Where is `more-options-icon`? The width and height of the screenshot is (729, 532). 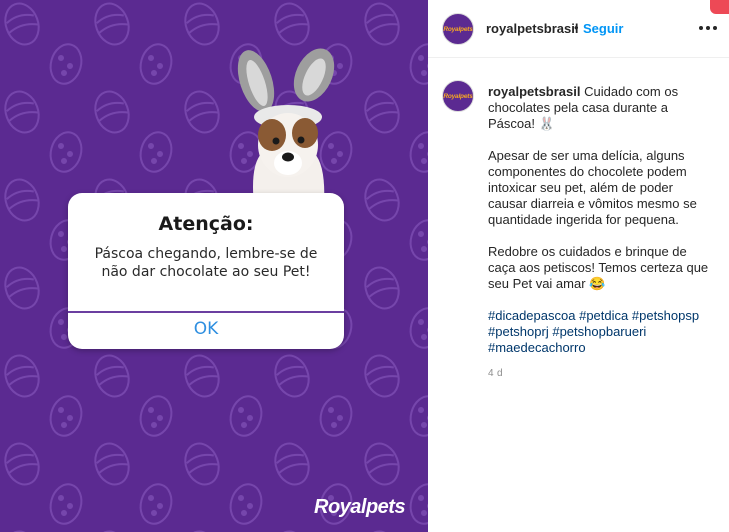
more-options-icon is located at coordinates (708, 28).